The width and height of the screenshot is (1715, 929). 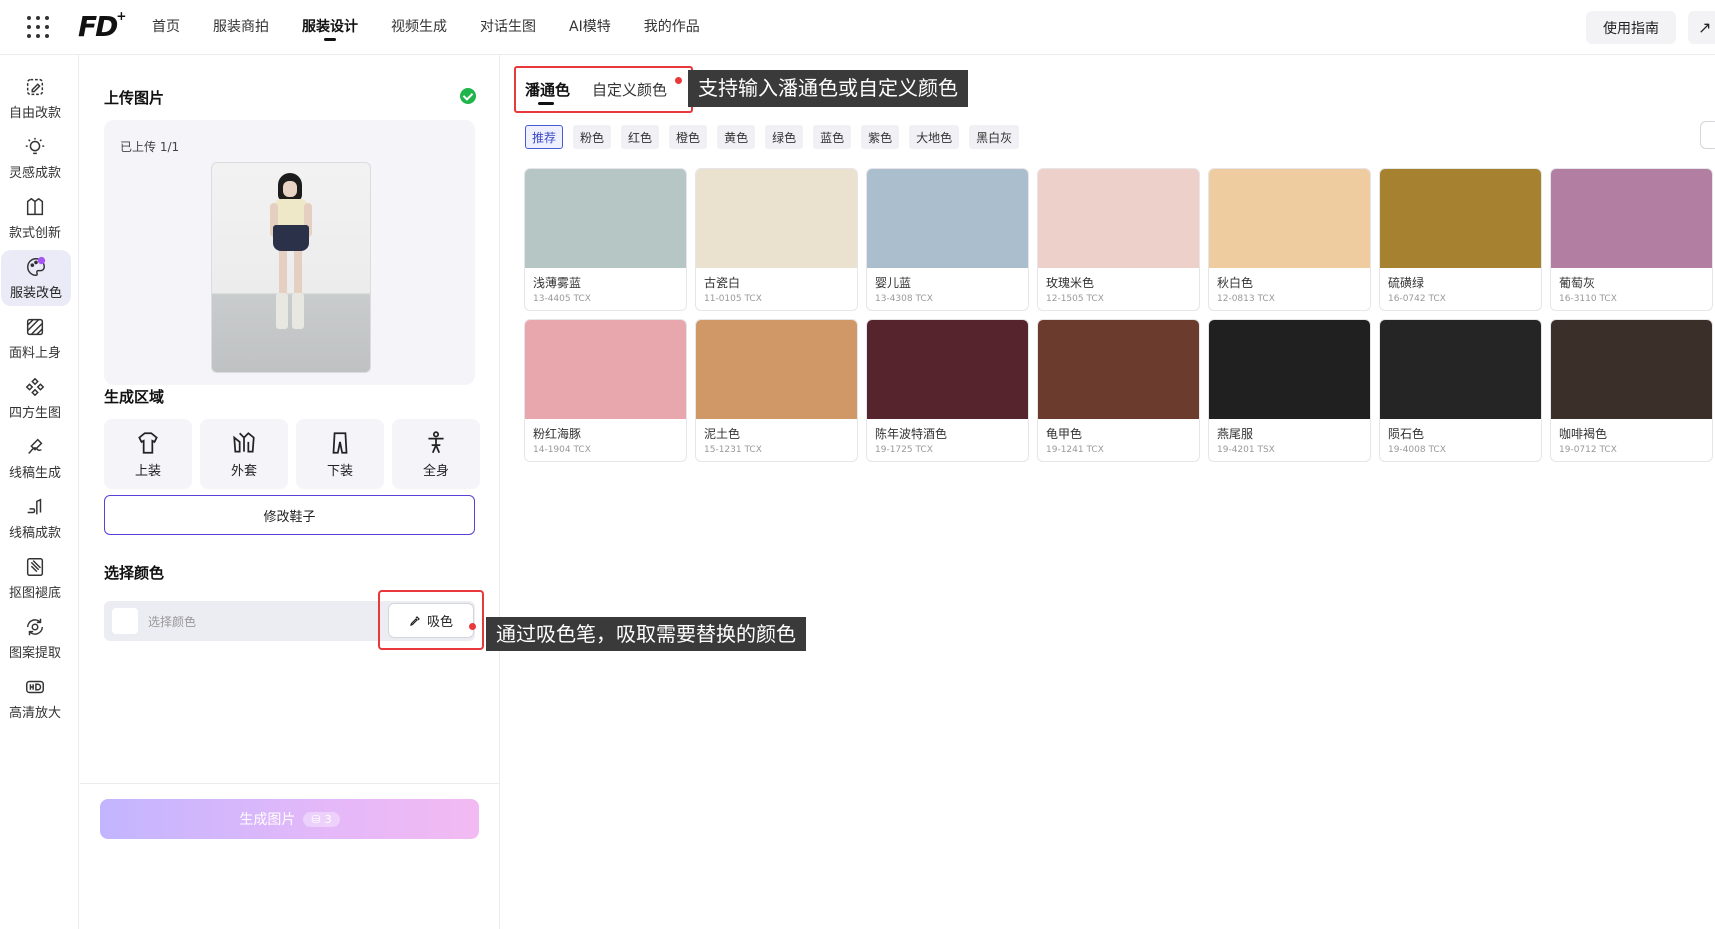 What do you see at coordinates (134, 397) in the screenshot?
I see `region-title: 生成区域` at bounding box center [134, 397].